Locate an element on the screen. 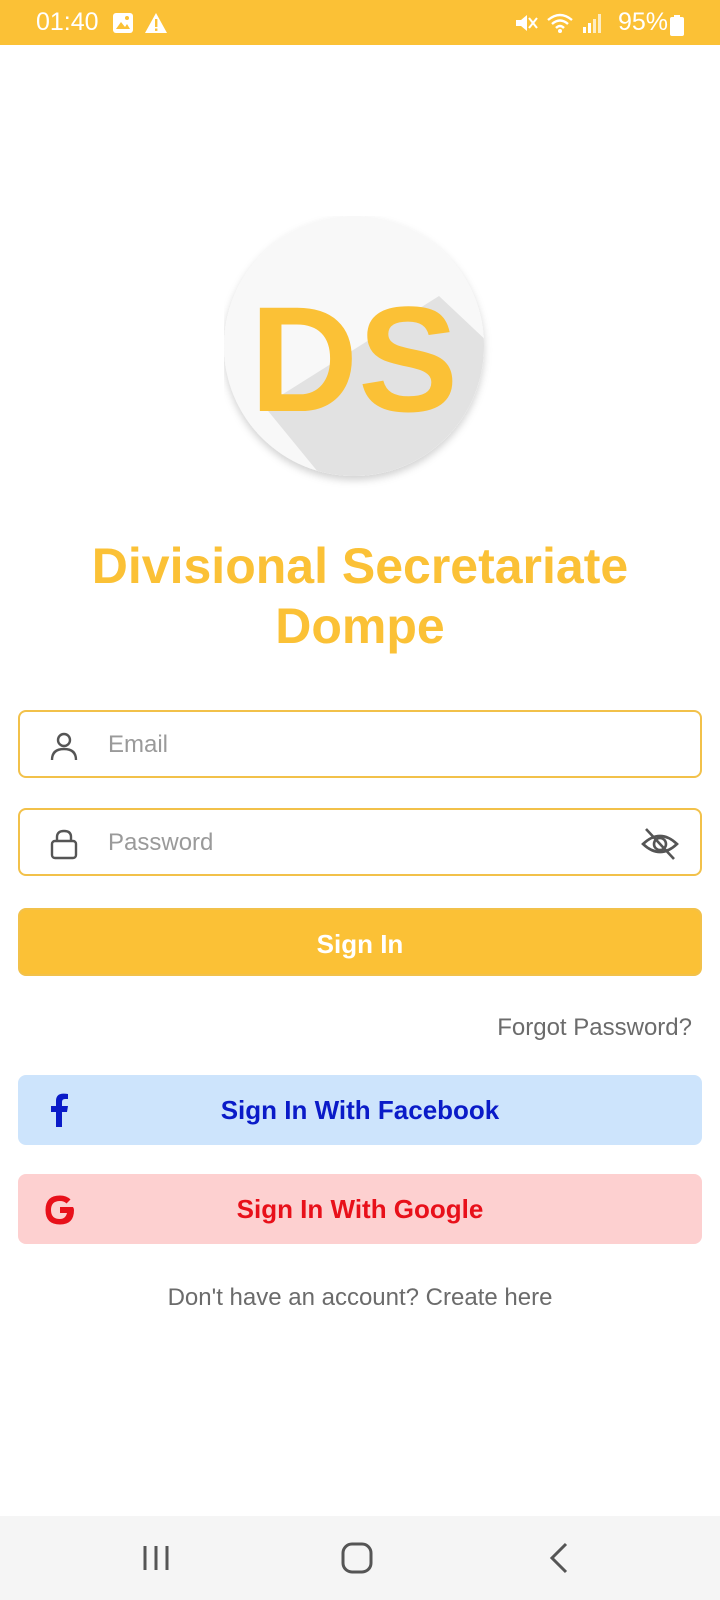 Image resolution: width=720 pixels, height=1600 pixels. create-account-link: Don't have an account? Create here is located at coordinates (360, 1298).